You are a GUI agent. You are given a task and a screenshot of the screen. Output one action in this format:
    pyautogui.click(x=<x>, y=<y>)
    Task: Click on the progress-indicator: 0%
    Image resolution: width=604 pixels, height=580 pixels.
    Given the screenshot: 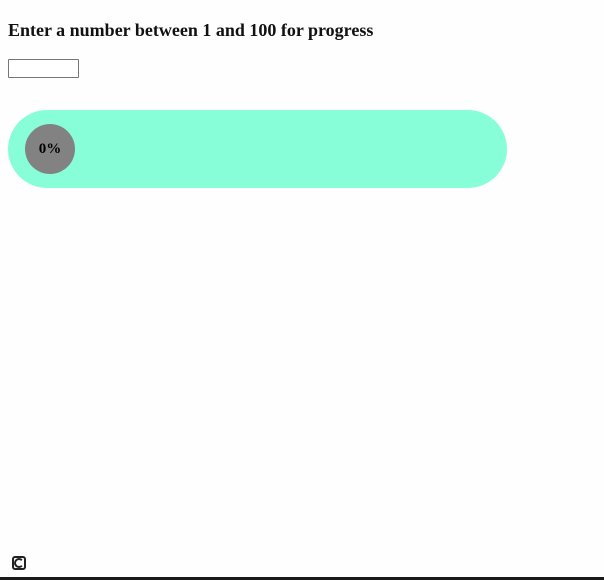 What is the action you would take?
    pyautogui.click(x=50, y=149)
    